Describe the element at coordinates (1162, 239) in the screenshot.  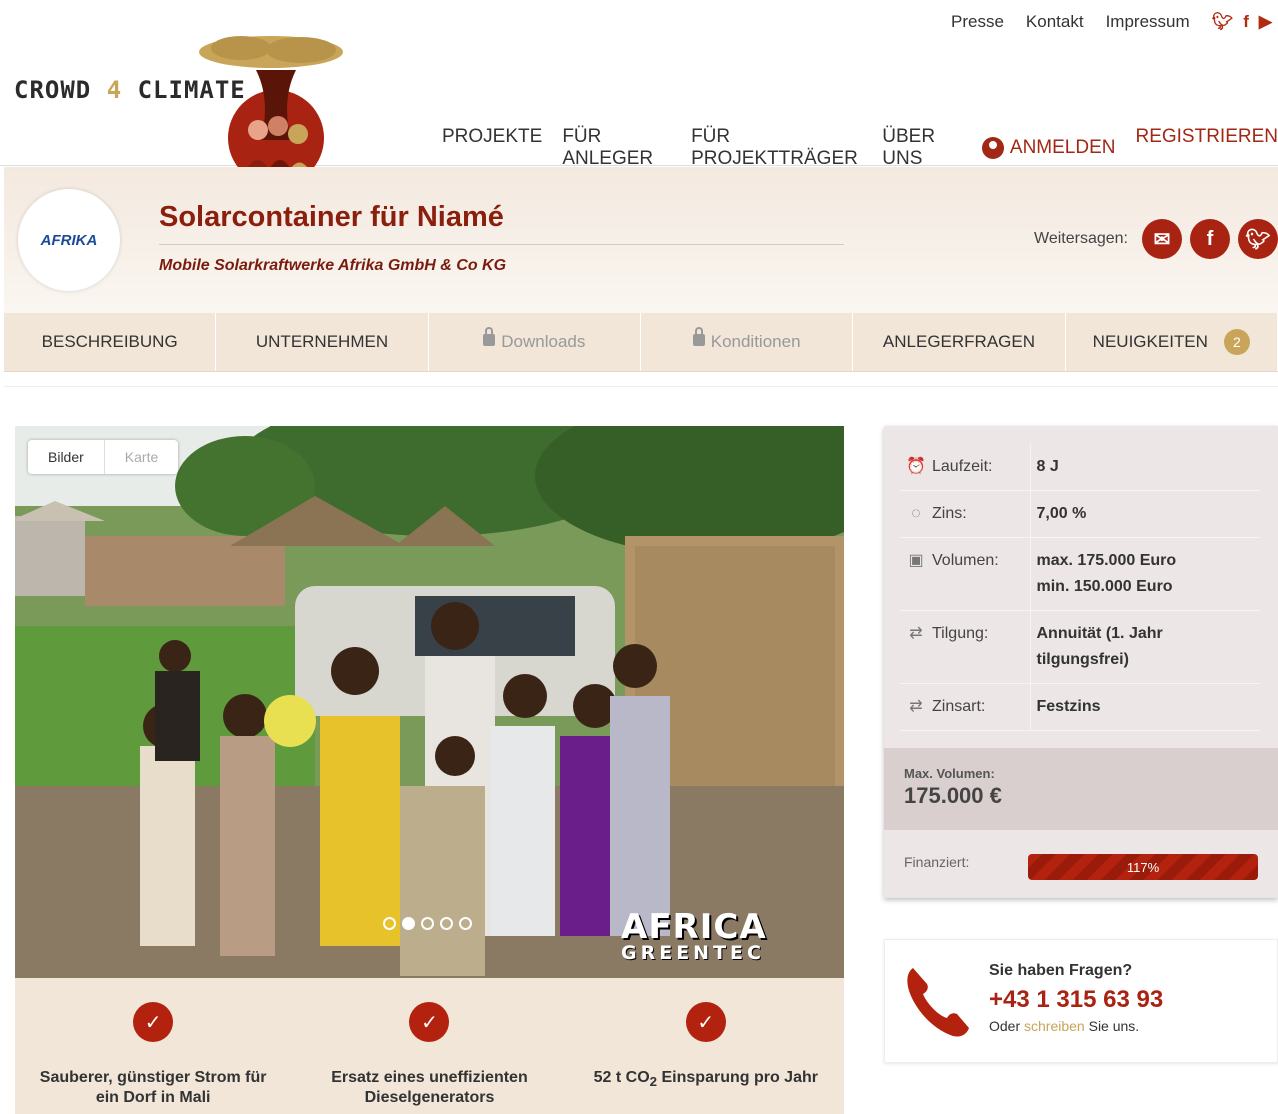
I see `email-icon: ✉` at that location.